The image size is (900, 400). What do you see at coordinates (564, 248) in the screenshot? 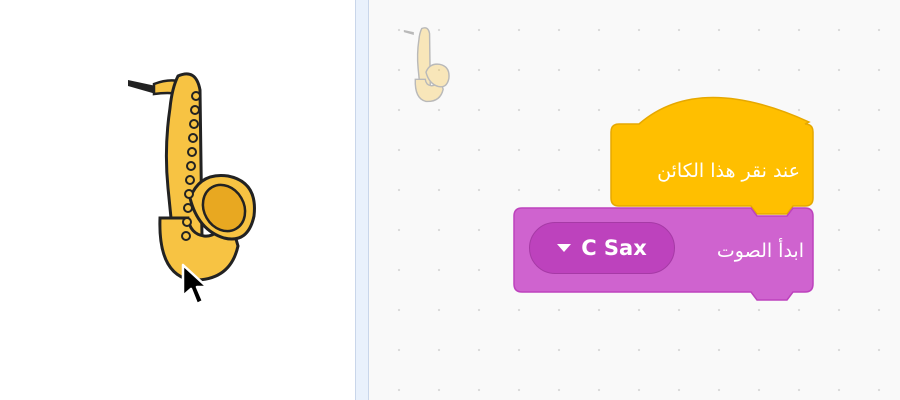
I see `triangle-down-icon` at bounding box center [564, 248].